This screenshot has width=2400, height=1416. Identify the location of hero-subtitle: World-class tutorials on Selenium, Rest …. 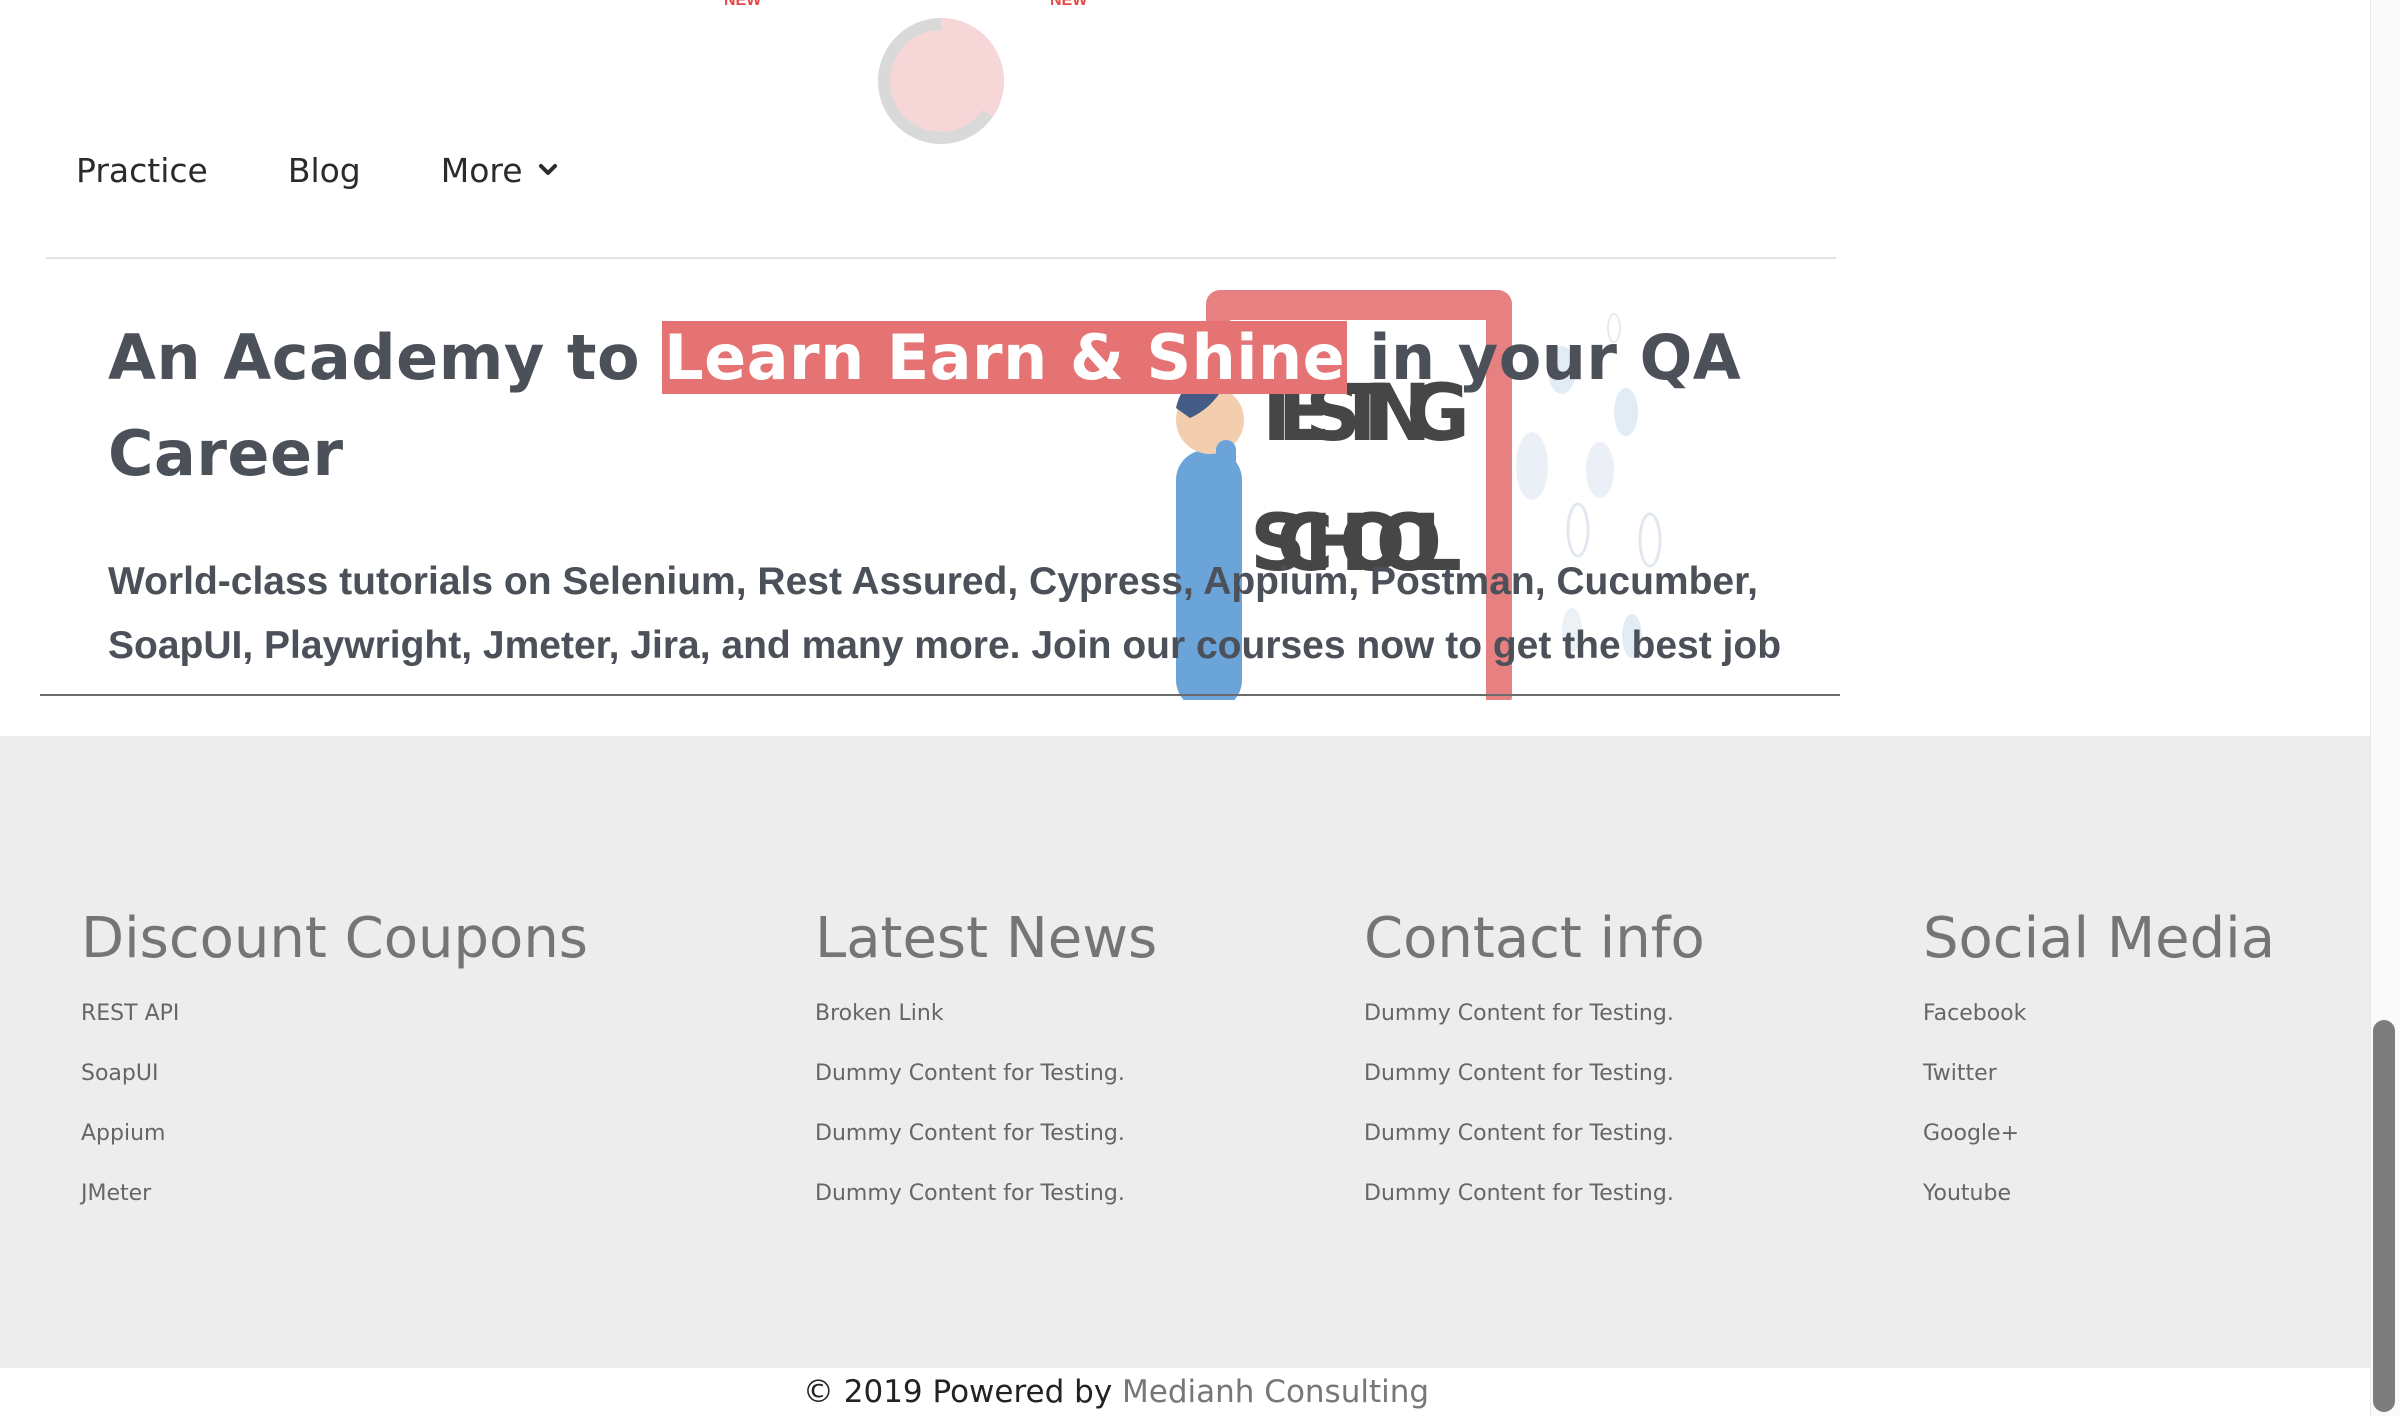
(945, 613).